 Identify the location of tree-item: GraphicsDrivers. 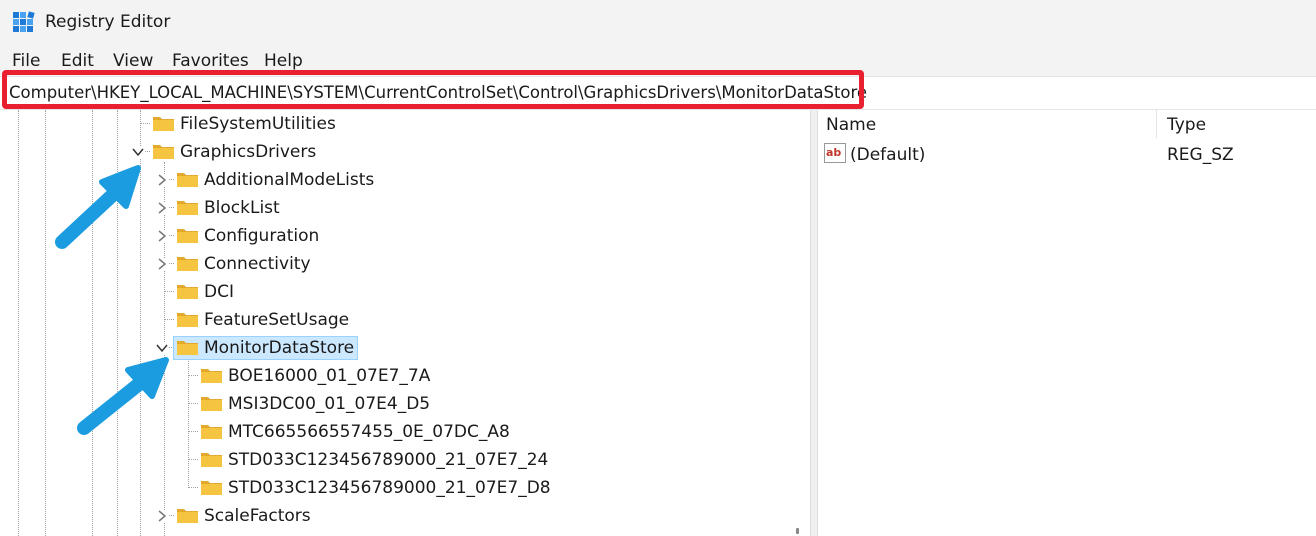
(248, 152).